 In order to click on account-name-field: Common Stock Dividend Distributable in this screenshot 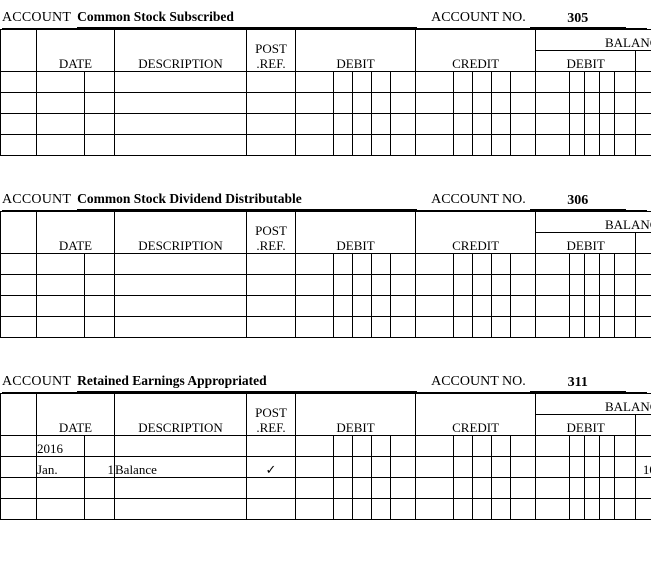, I will do `click(247, 200)`.